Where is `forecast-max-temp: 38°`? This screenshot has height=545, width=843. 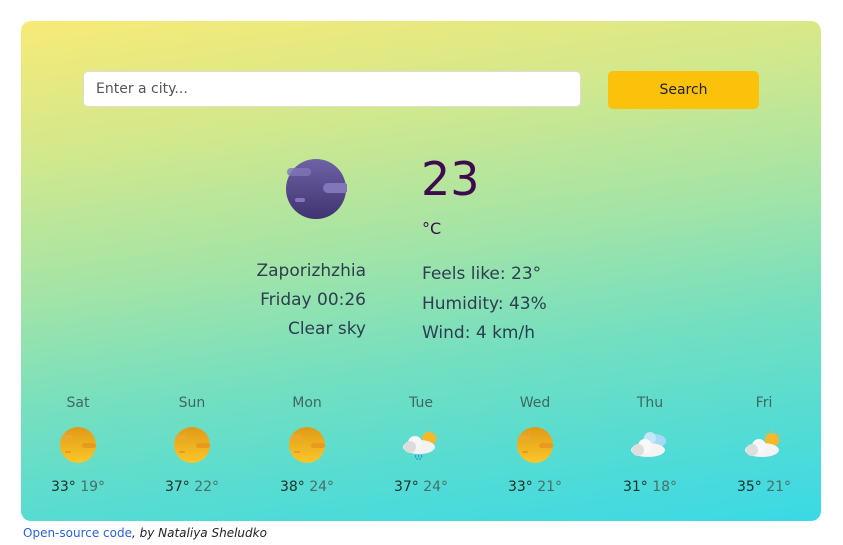
forecast-max-temp: 38° is located at coordinates (292, 487).